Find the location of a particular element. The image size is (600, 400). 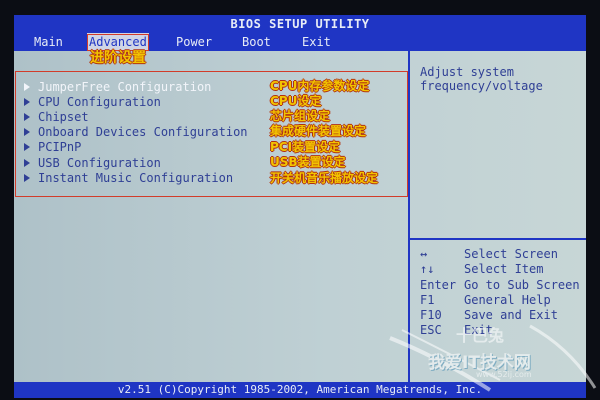

annotation-jumperfree-note: CPU内存参数设定 is located at coordinates (320, 86).